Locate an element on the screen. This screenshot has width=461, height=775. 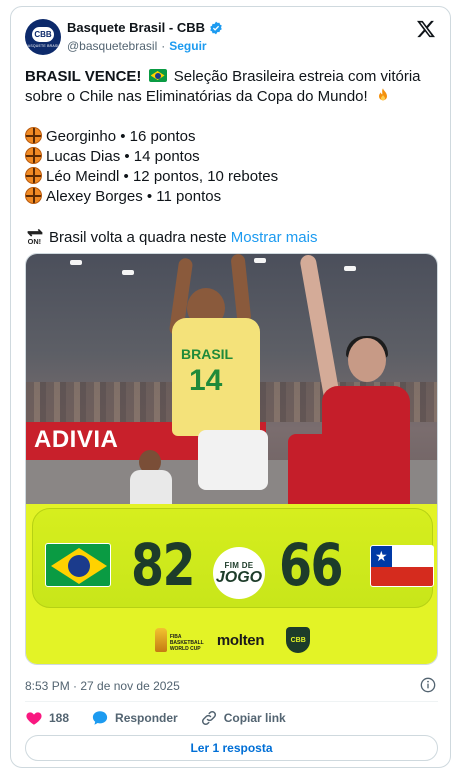
show-more-link: Mostrar mais is located at coordinates (274, 237).